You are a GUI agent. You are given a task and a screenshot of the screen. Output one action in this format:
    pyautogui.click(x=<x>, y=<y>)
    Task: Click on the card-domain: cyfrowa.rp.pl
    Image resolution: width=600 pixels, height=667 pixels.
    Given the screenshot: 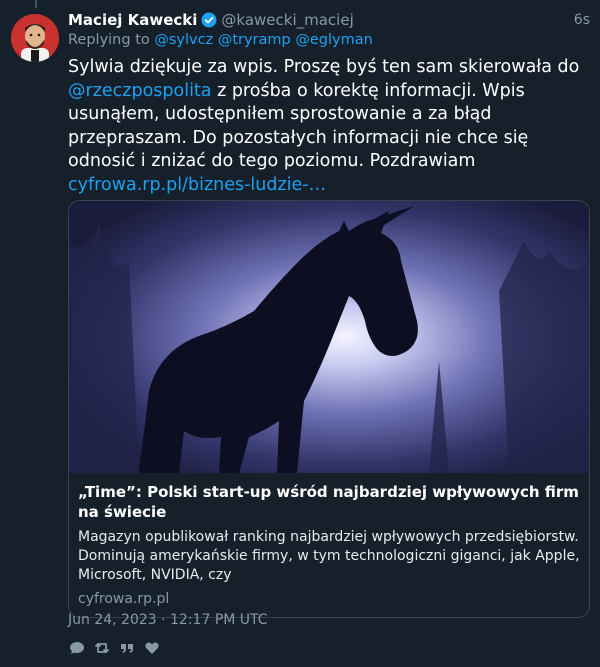 What is the action you would take?
    pyautogui.click(x=124, y=599)
    